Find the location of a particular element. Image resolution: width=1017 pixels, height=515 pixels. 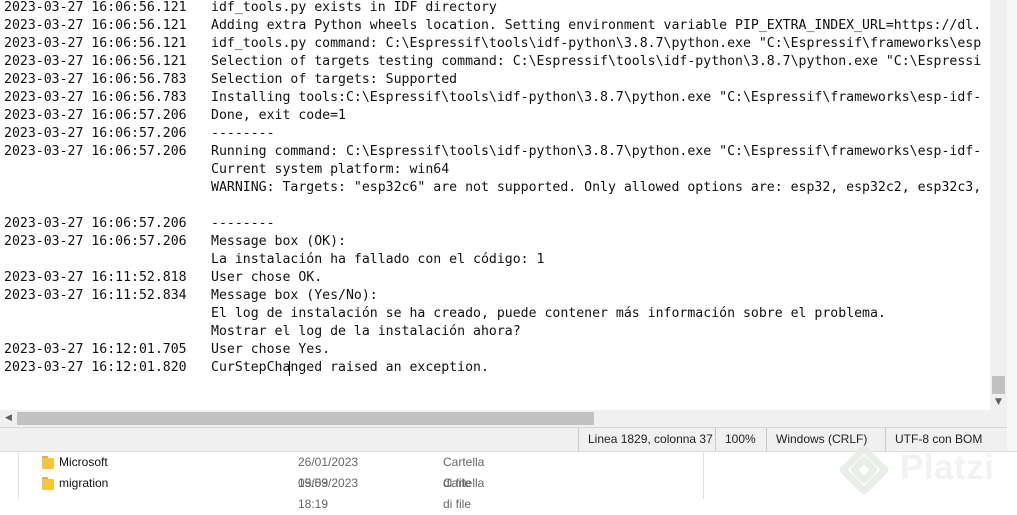

log-message: CurStepChanged raised an exception. is located at coordinates (350, 367).